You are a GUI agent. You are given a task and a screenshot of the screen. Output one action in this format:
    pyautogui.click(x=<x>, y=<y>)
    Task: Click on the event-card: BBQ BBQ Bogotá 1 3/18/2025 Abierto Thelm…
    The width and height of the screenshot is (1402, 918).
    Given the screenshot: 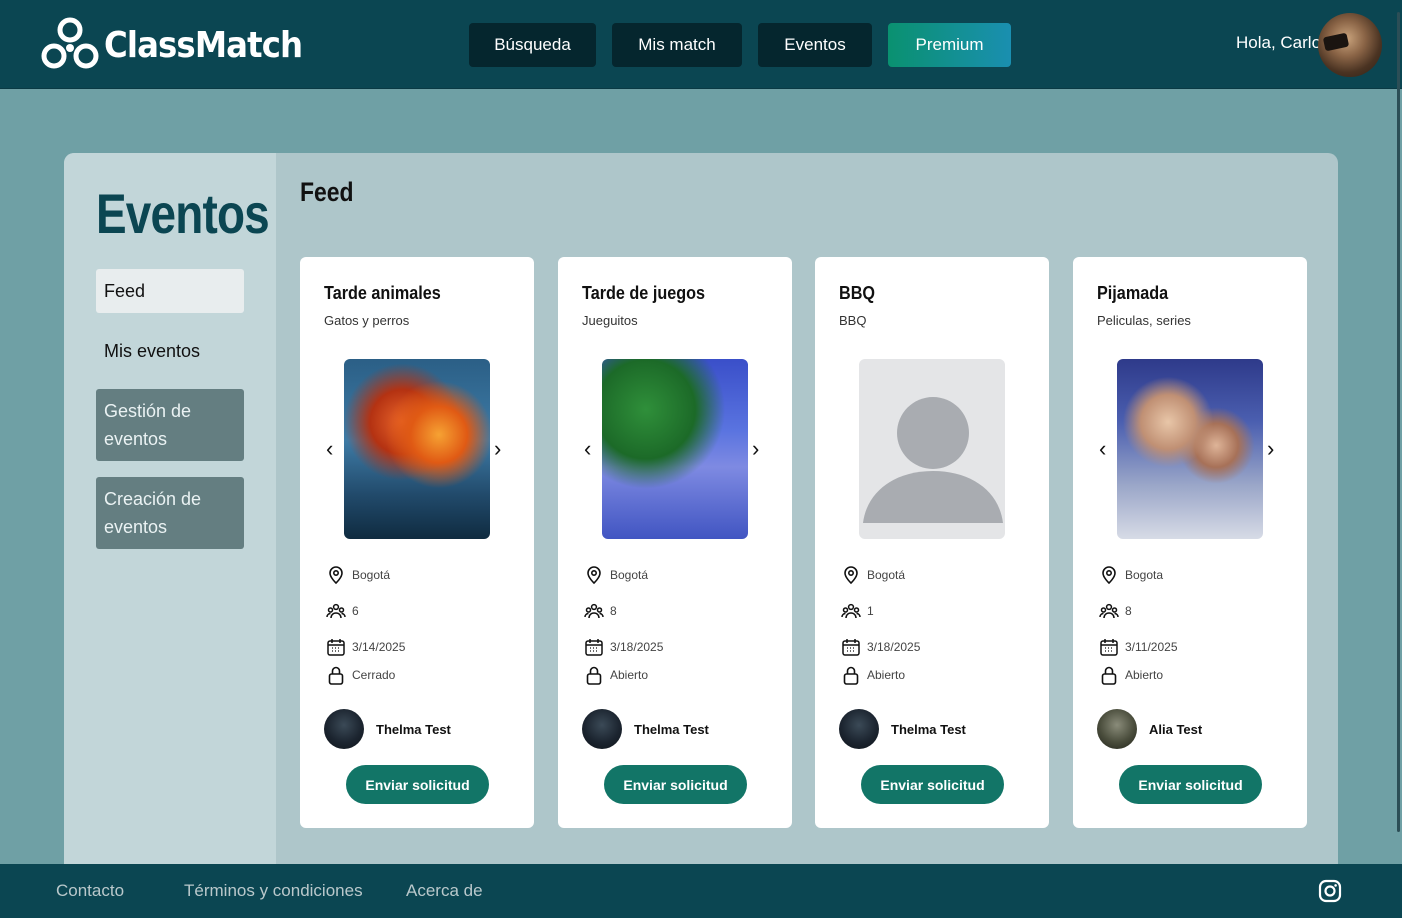 What is the action you would take?
    pyautogui.click(x=932, y=542)
    